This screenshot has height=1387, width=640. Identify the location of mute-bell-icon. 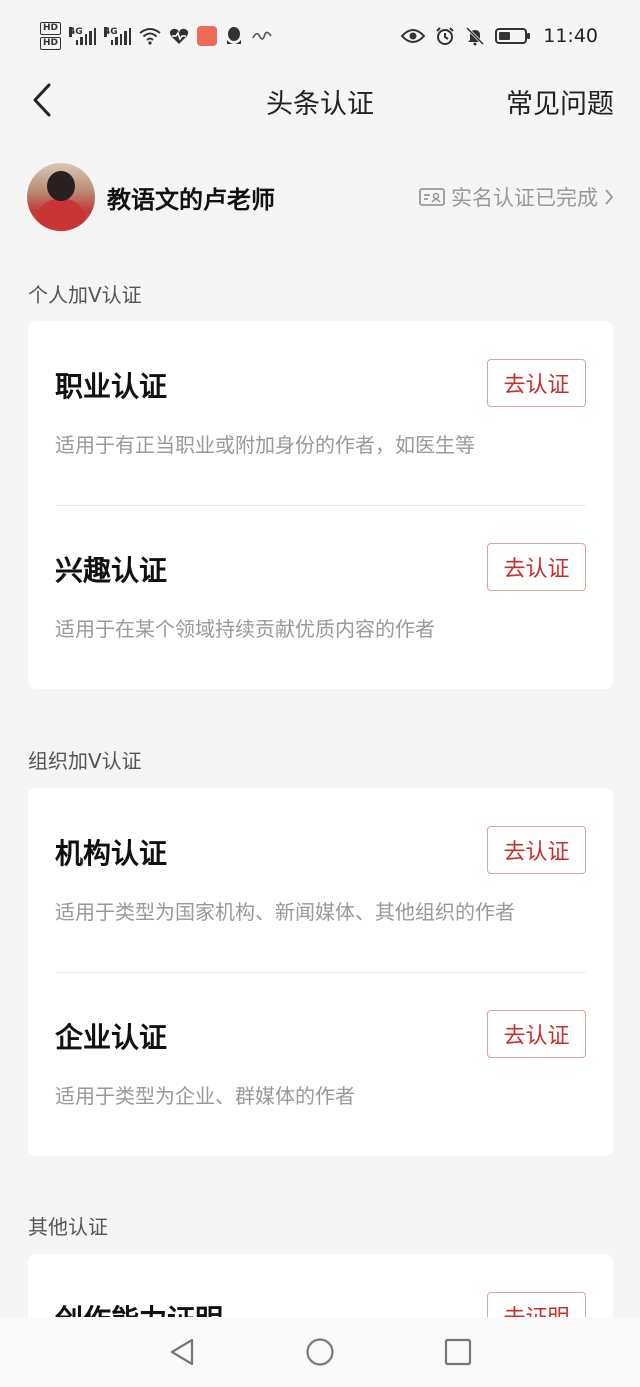
(475, 36).